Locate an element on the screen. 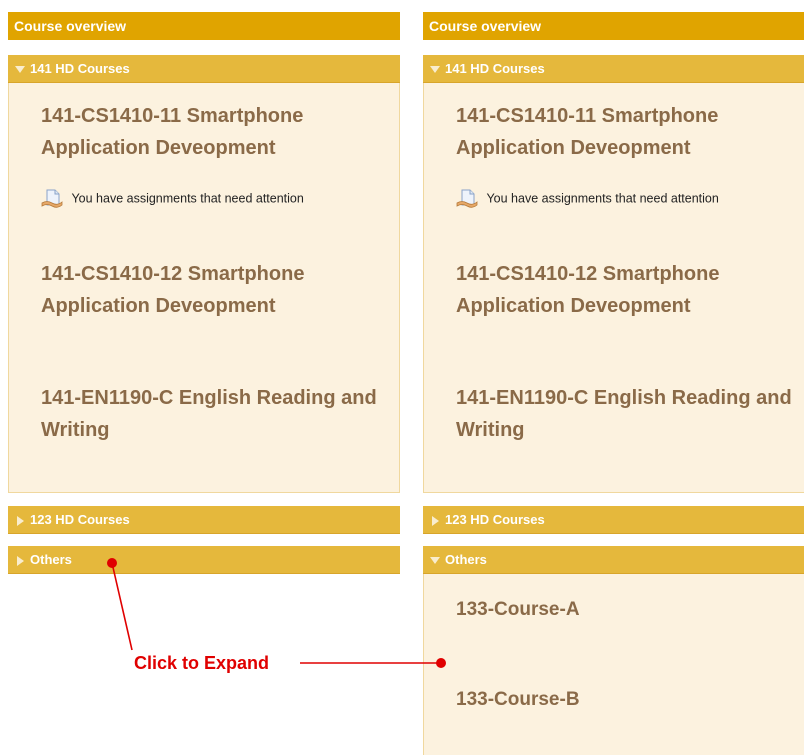 This screenshot has height=755, width=804. group-body-others: 133-Course-A 133-Course-B is located at coordinates (613, 664).